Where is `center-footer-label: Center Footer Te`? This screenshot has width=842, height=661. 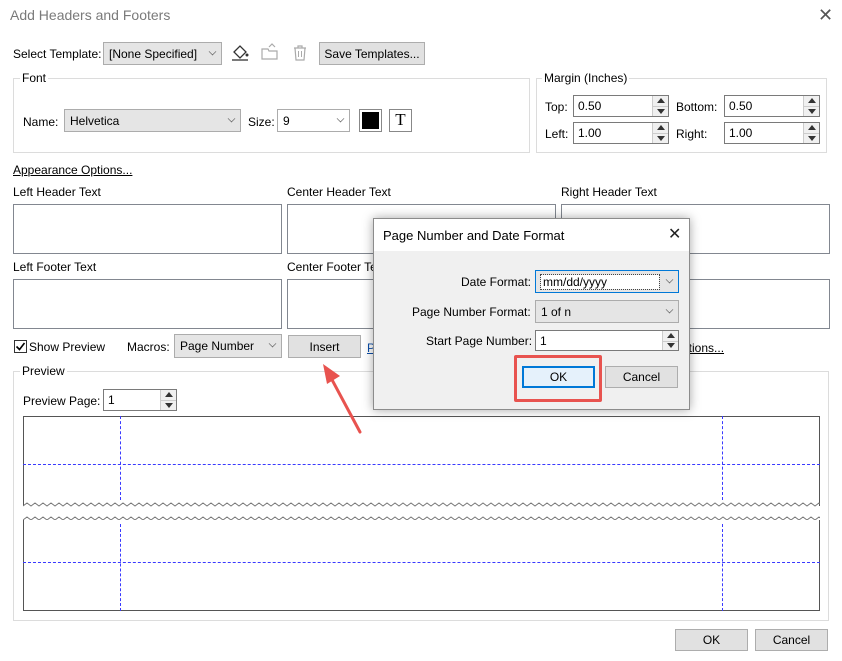
center-footer-label: Center Footer Te is located at coordinates (332, 267).